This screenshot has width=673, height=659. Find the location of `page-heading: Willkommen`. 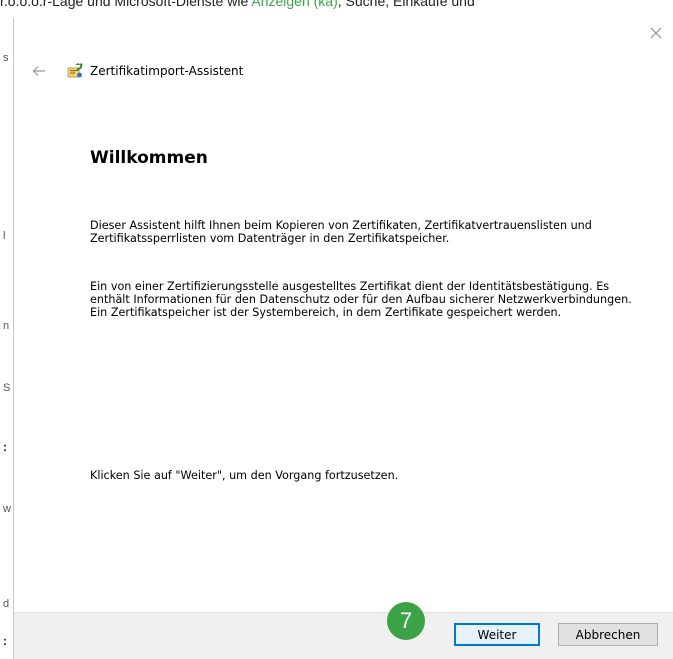

page-heading: Willkommen is located at coordinates (149, 158).